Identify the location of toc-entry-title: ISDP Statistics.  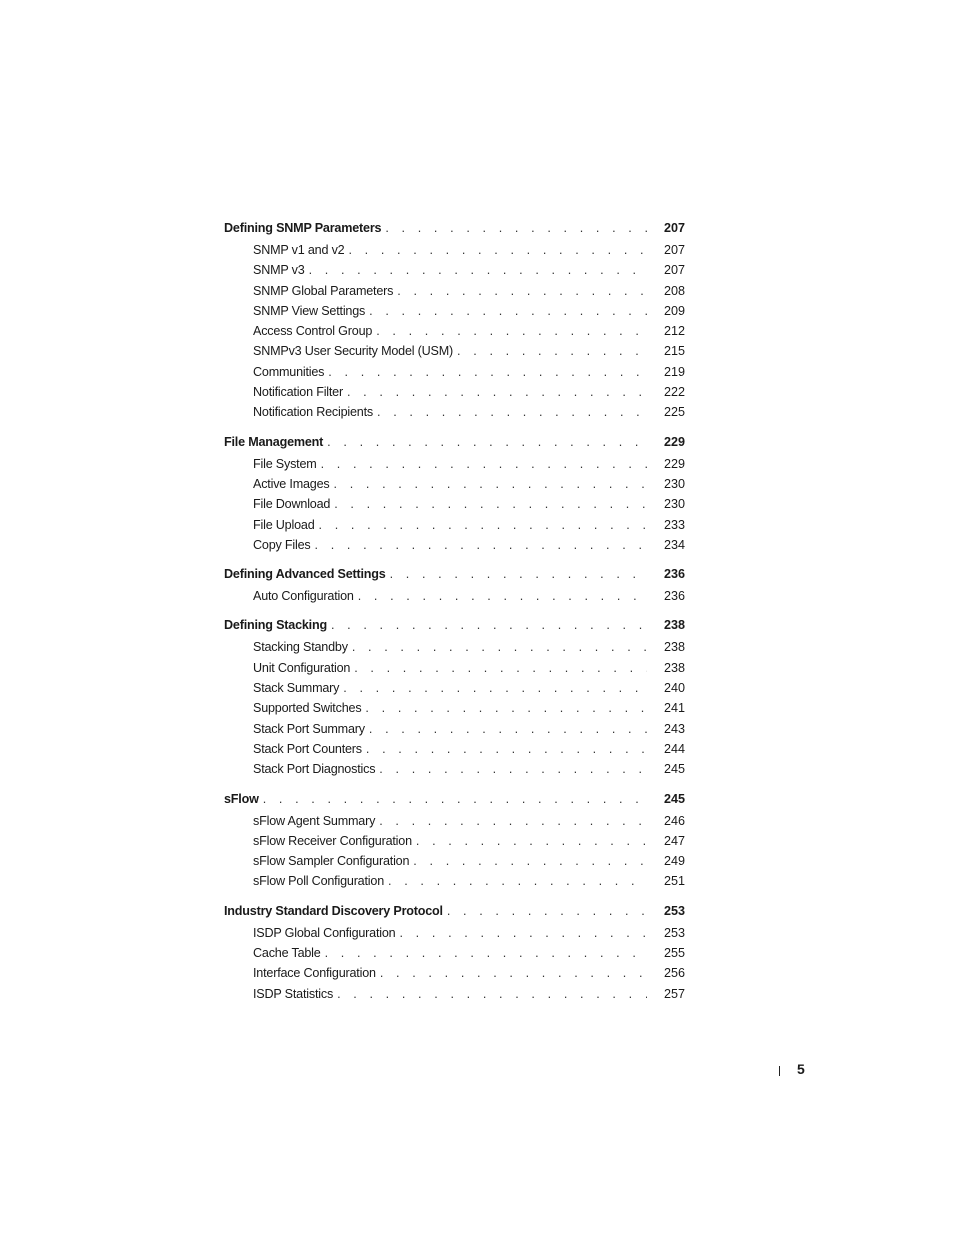
(295, 994).